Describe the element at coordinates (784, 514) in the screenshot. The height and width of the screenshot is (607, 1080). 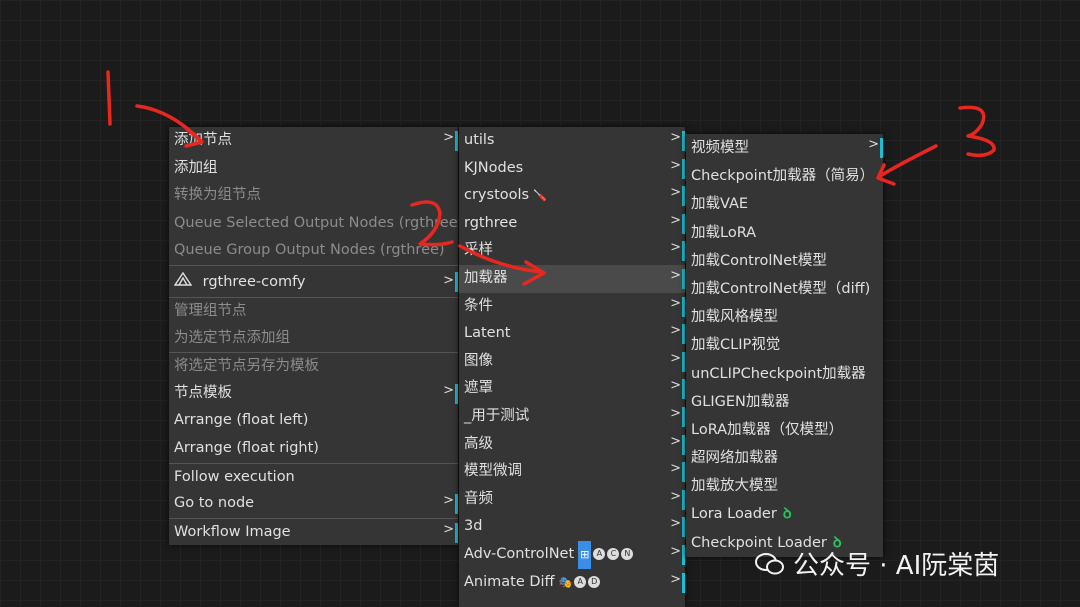
I see `menu-item-lora-loader: Lora Loader ꝺ` at that location.